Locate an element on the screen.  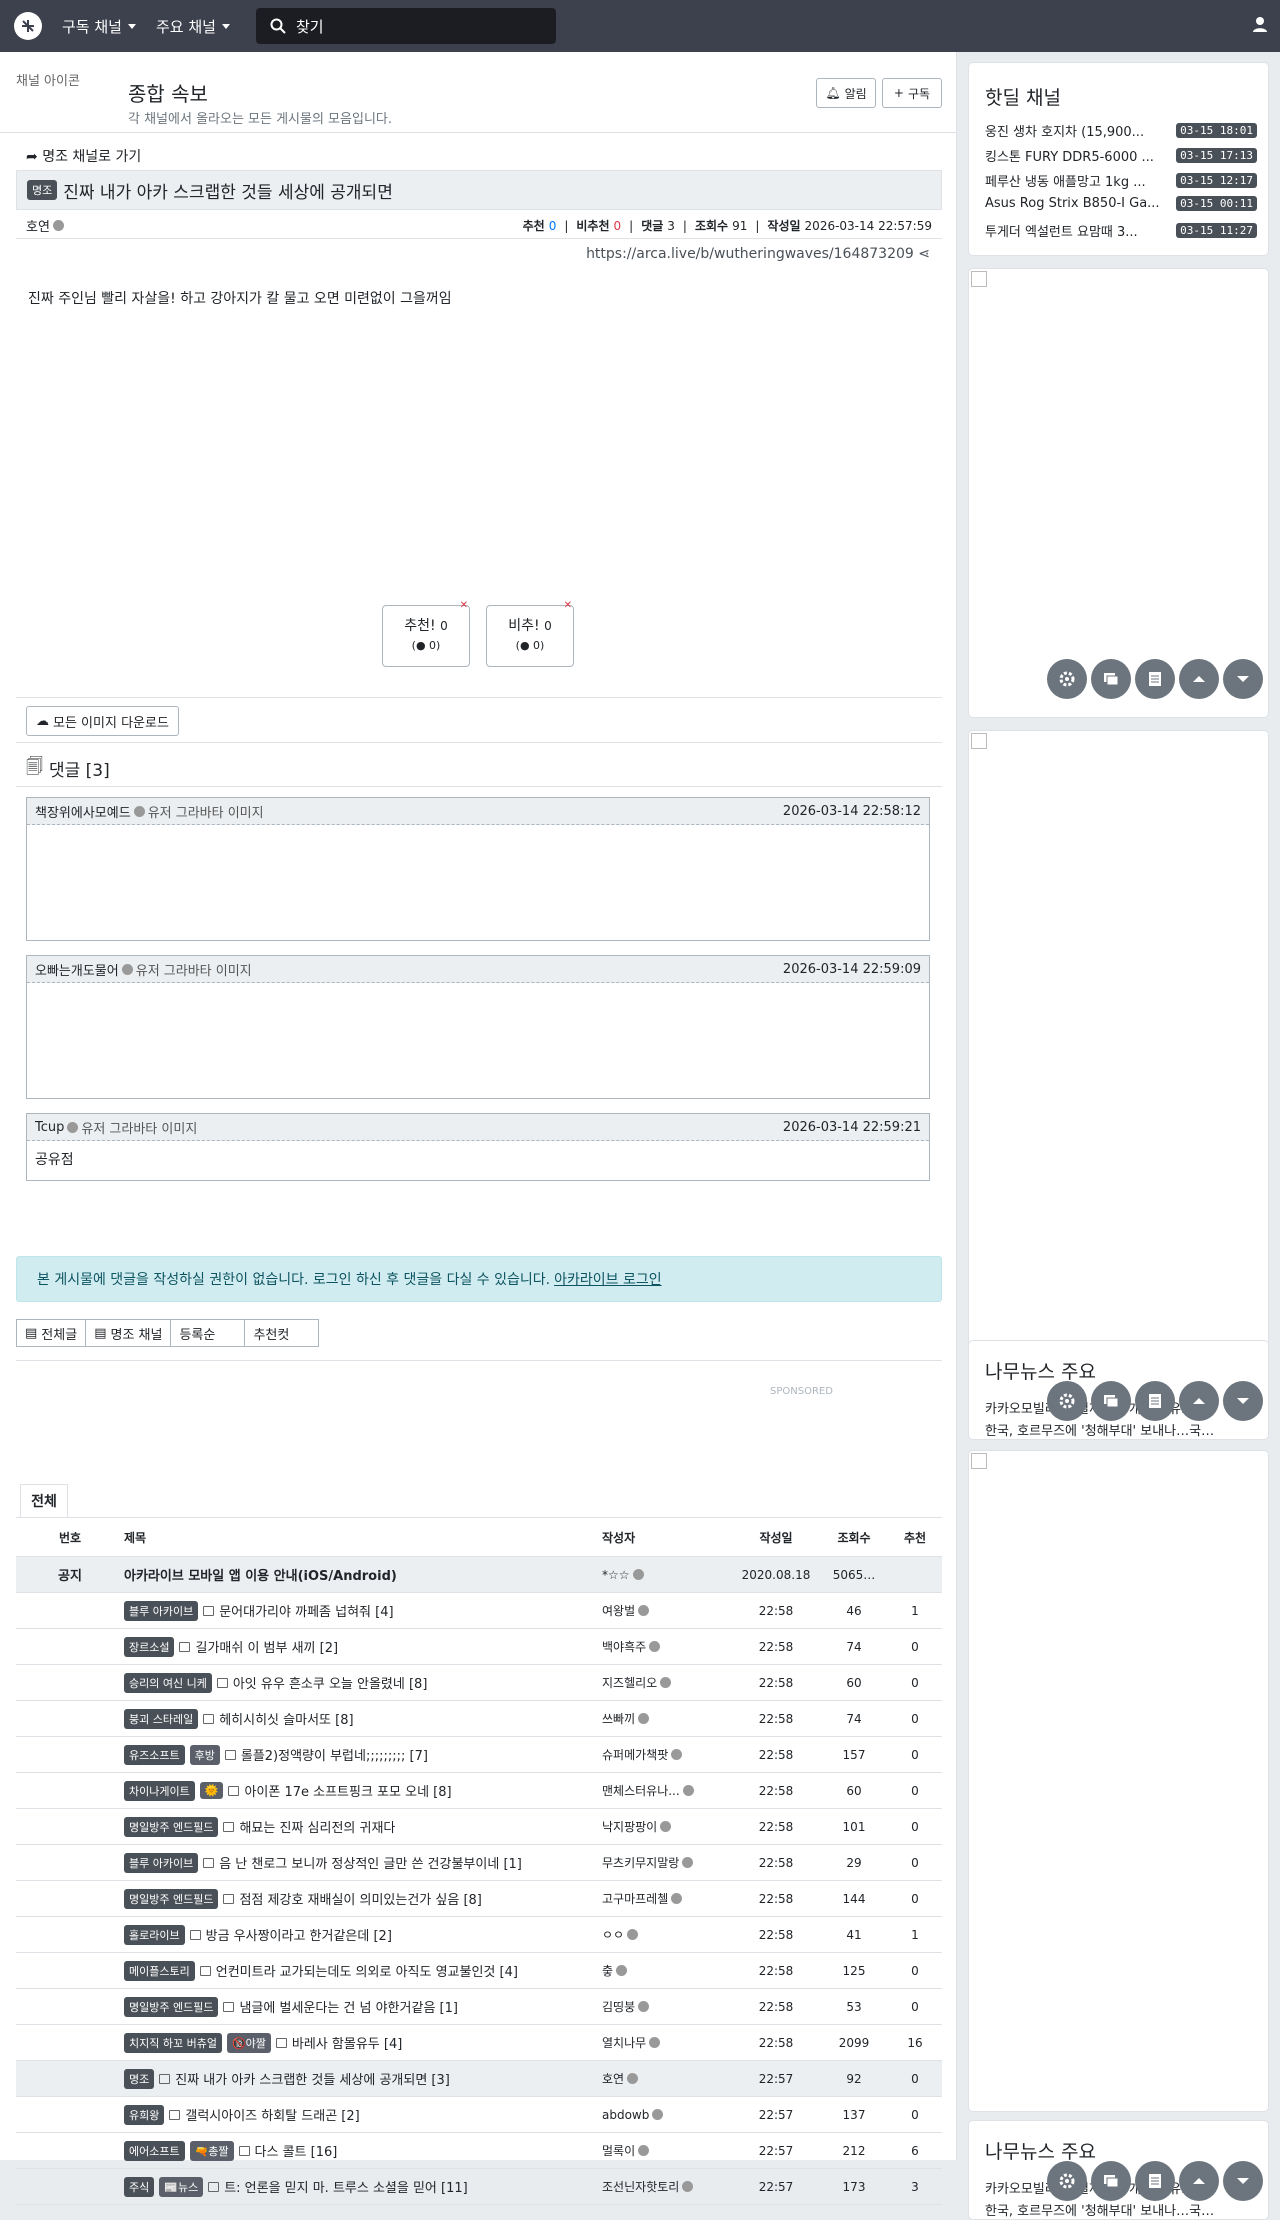
post-tag-badge: 🔞야짤 is located at coordinates (248, 2042).